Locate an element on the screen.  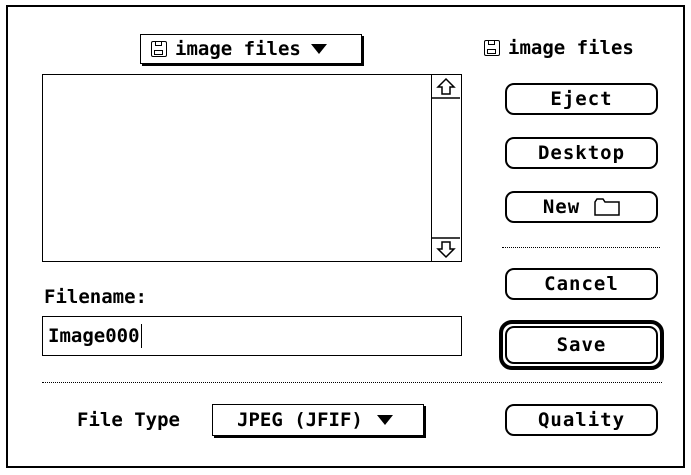
new-folder-label: New is located at coordinates (561, 207).